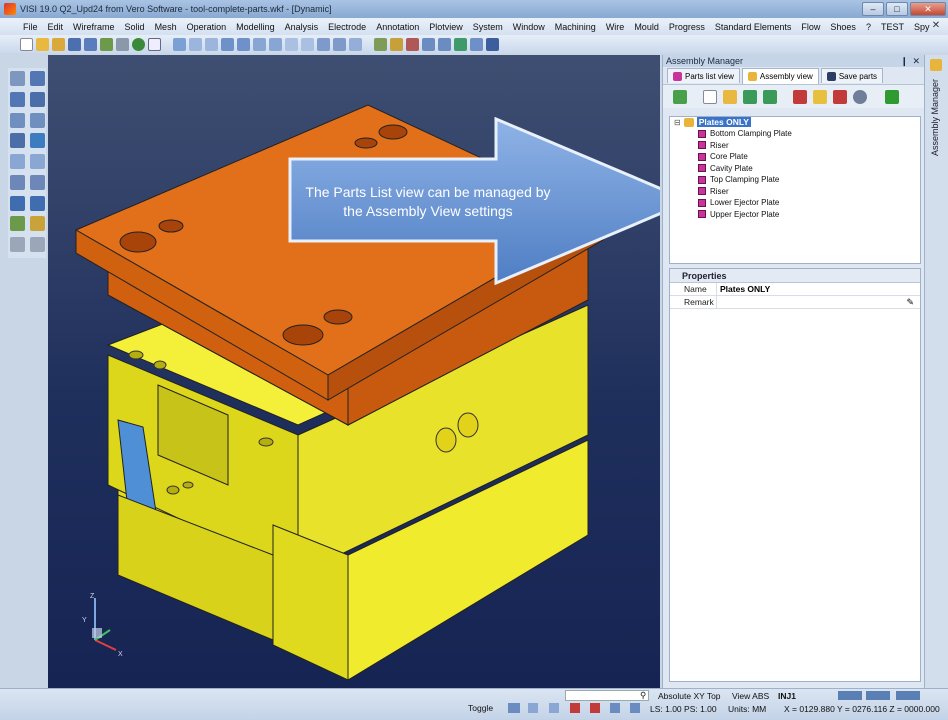 The height and width of the screenshot is (720, 948). I want to click on edit-icon, so click(37, 224).